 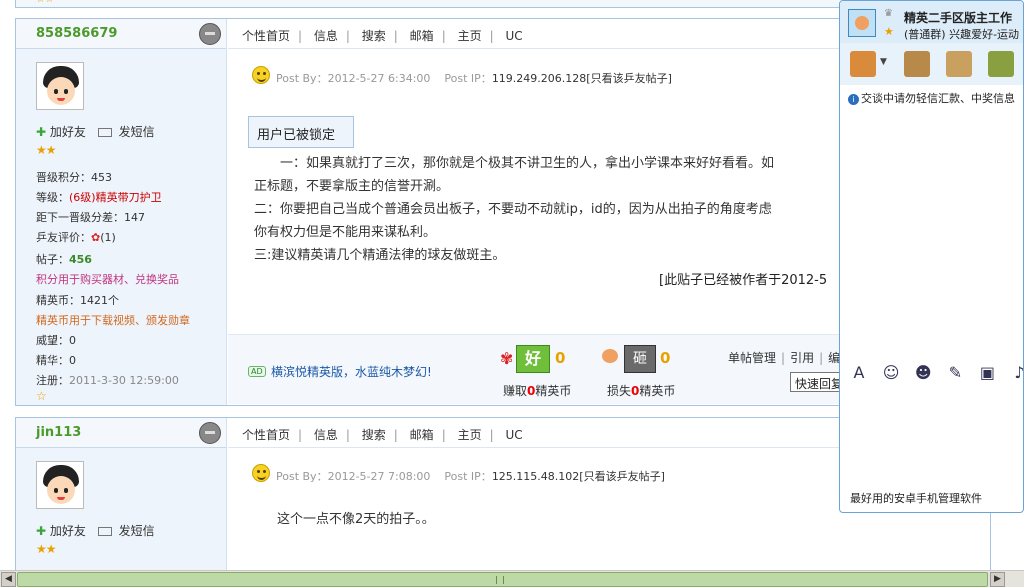 I want to click on qq-subtitle: (普通群) 兴趣爱好-运动, so click(x=962, y=34).